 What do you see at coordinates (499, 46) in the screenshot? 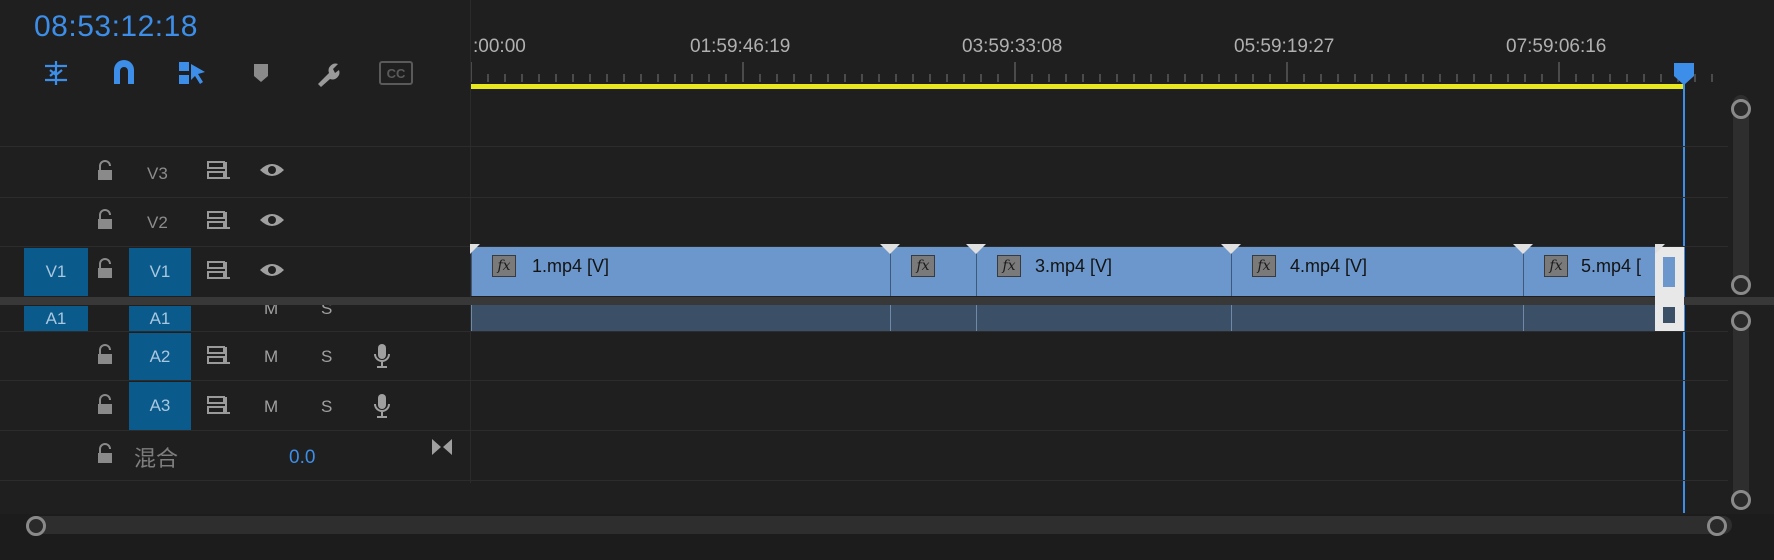
I see `ruler-label: :00:00` at bounding box center [499, 46].